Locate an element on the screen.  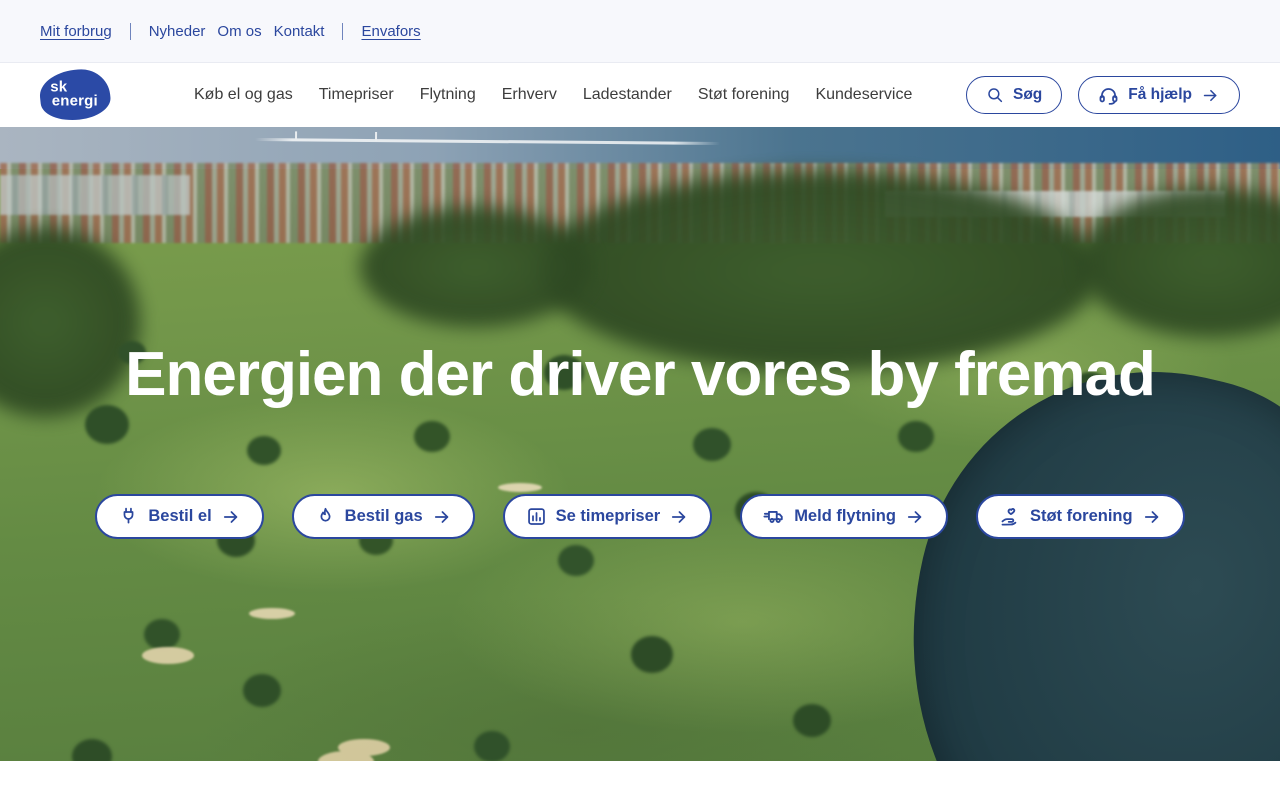
bottom-white-strip is located at coordinates (640, 780).